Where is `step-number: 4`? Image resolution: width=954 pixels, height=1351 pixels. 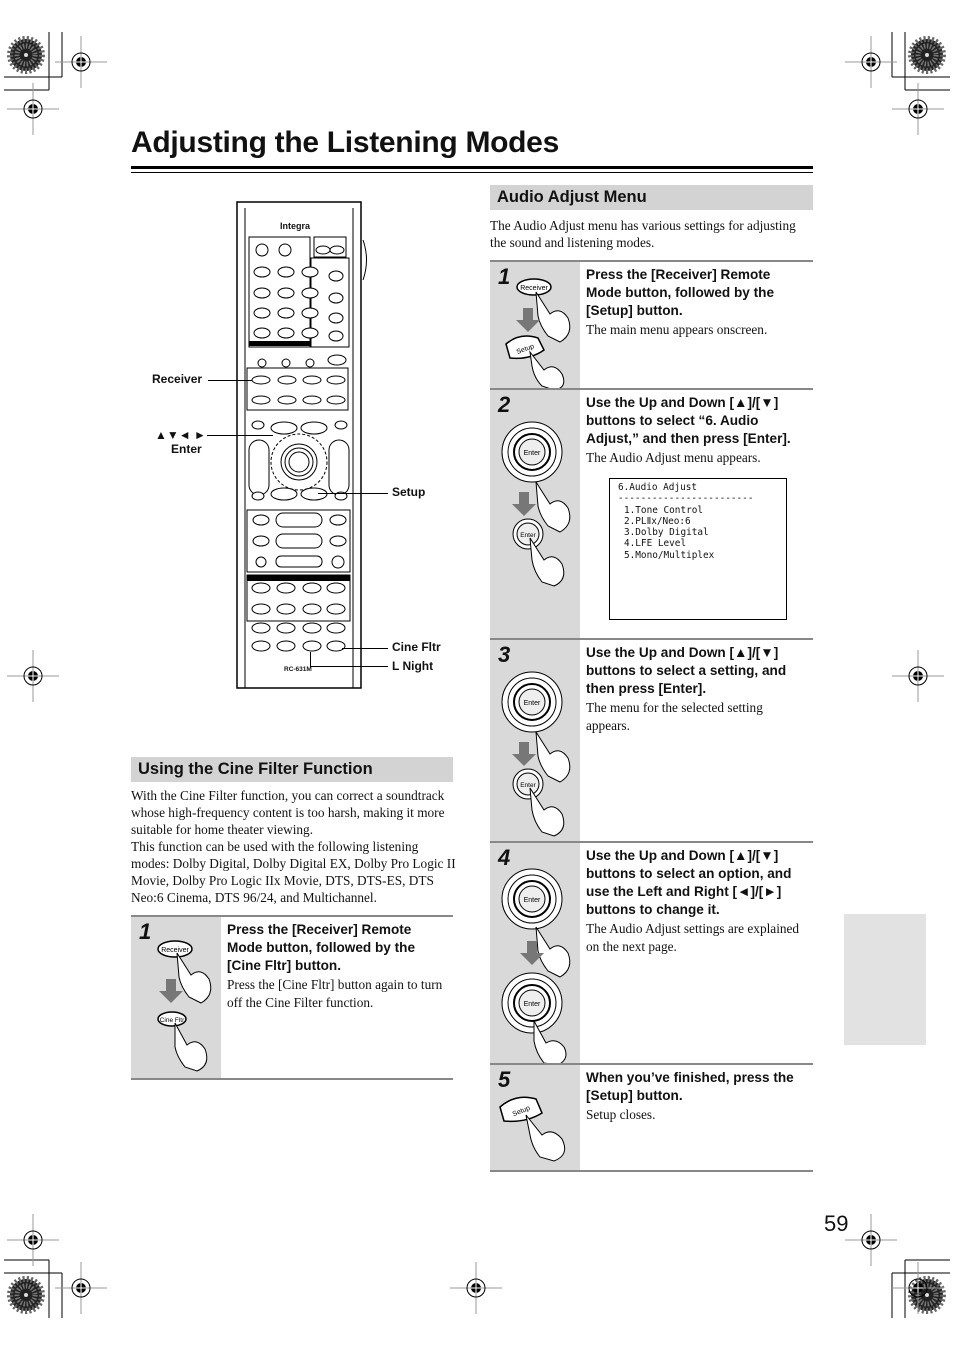
step-number: 4 is located at coordinates (504, 857).